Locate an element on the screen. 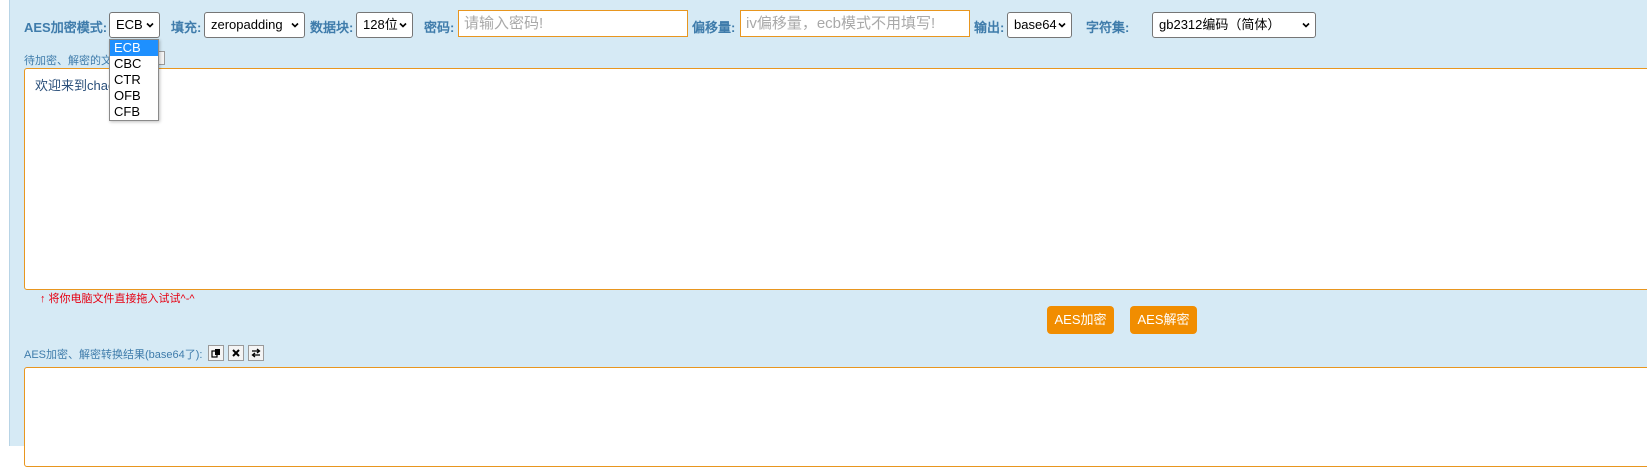 The height and width of the screenshot is (467, 1647). block-size-select-value: 128位 is located at coordinates (380, 24).